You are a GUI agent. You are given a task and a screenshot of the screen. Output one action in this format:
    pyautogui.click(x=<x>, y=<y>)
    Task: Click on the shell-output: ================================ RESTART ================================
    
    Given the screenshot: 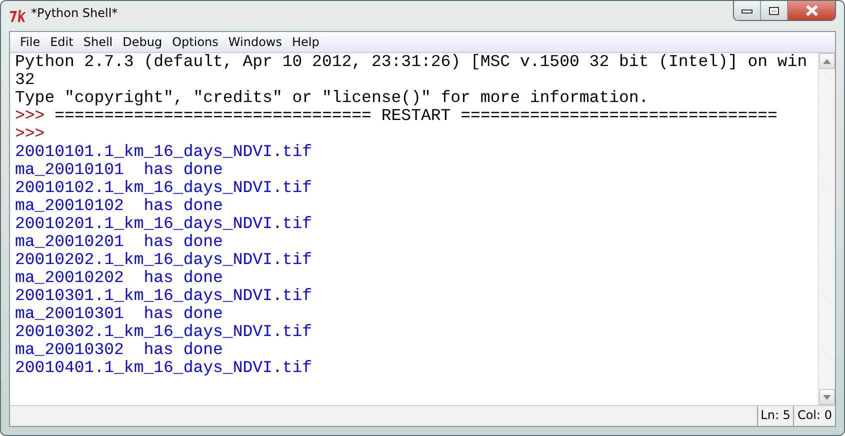 What is the action you would take?
    pyautogui.click(x=416, y=115)
    